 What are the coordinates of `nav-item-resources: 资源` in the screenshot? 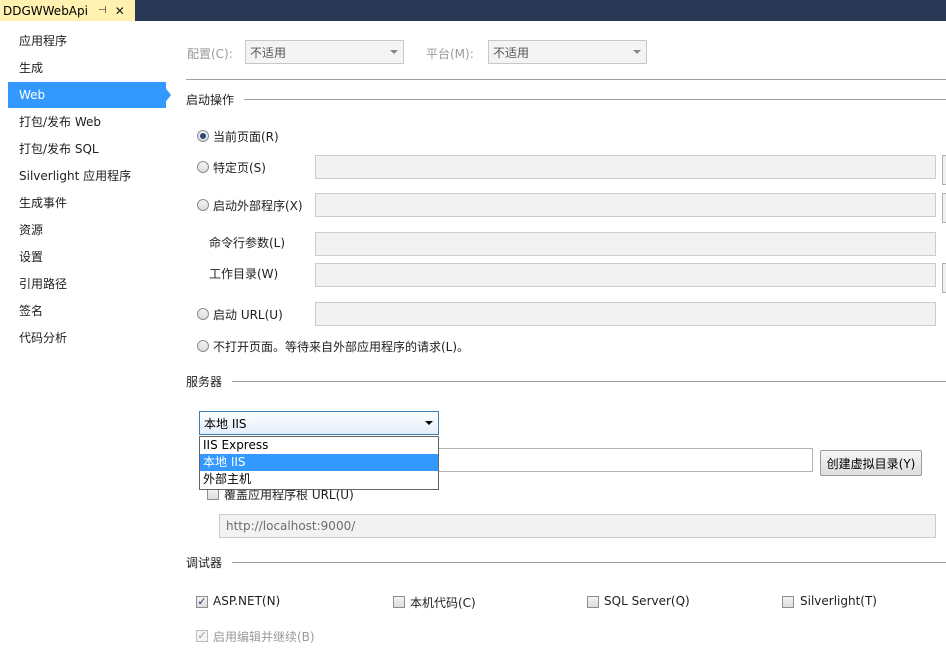 It's located at (87, 230).